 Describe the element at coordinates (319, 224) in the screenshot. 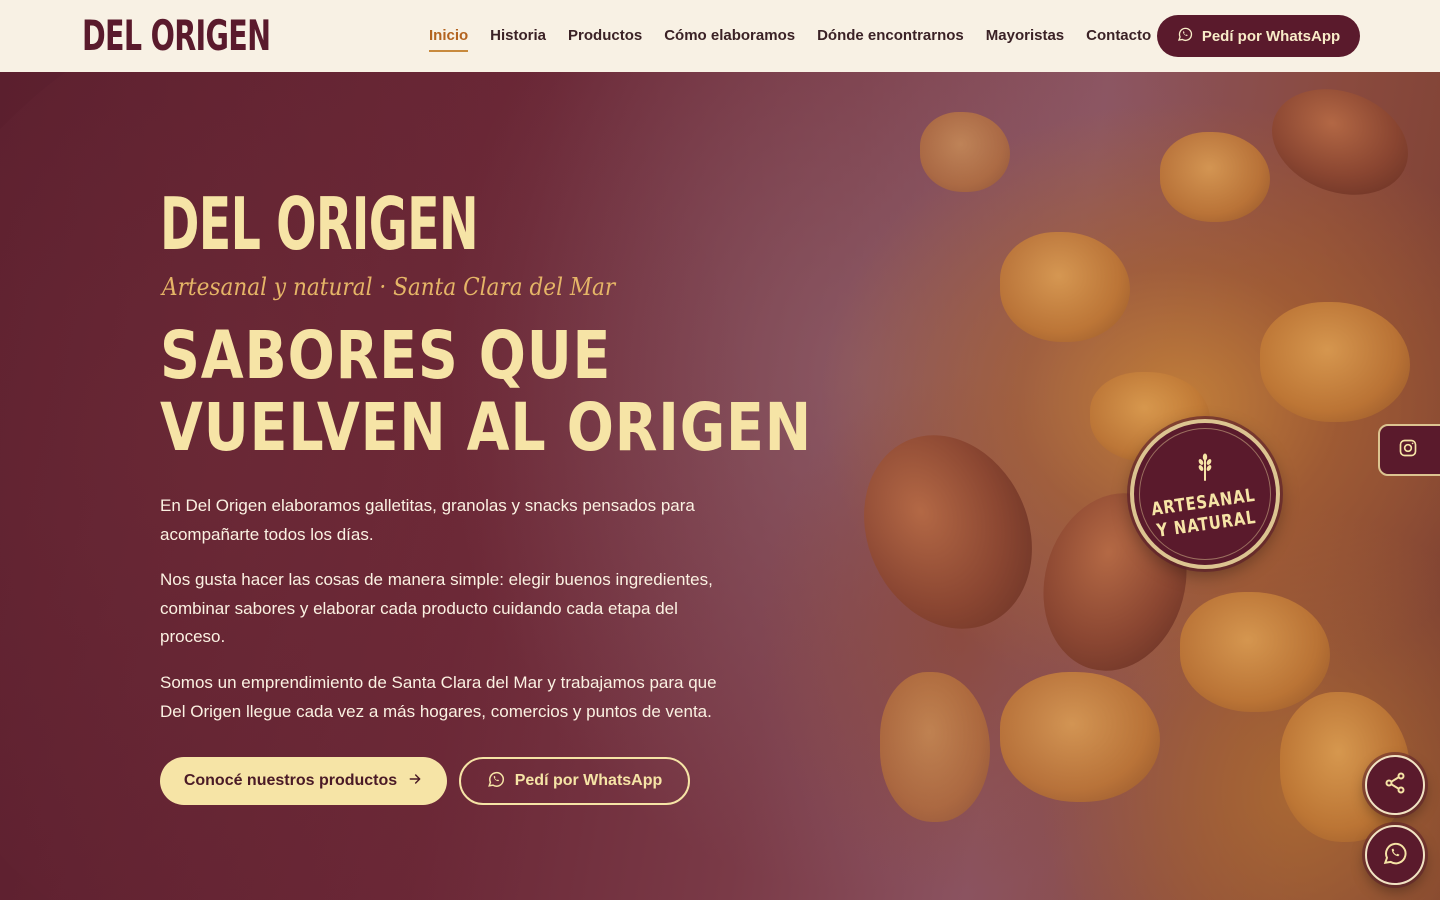

I see `hero-brand-title: DEL ORIGEN` at that location.